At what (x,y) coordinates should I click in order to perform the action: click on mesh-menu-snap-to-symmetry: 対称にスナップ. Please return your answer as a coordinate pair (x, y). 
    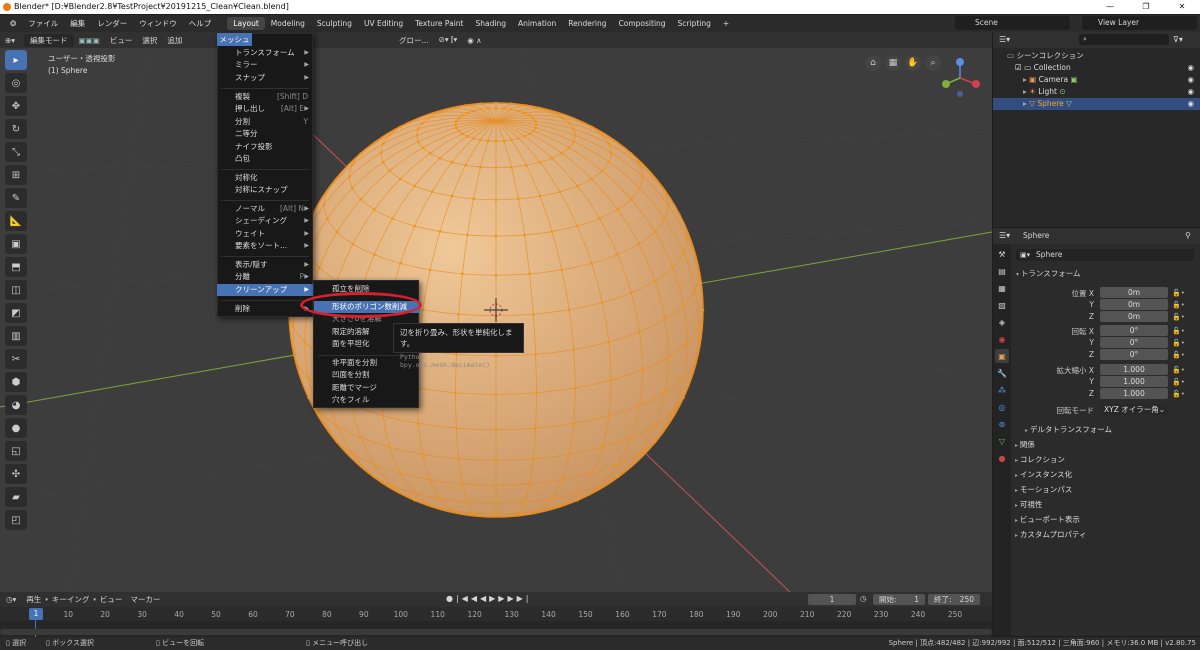
    Looking at the image, I should click on (265, 190).